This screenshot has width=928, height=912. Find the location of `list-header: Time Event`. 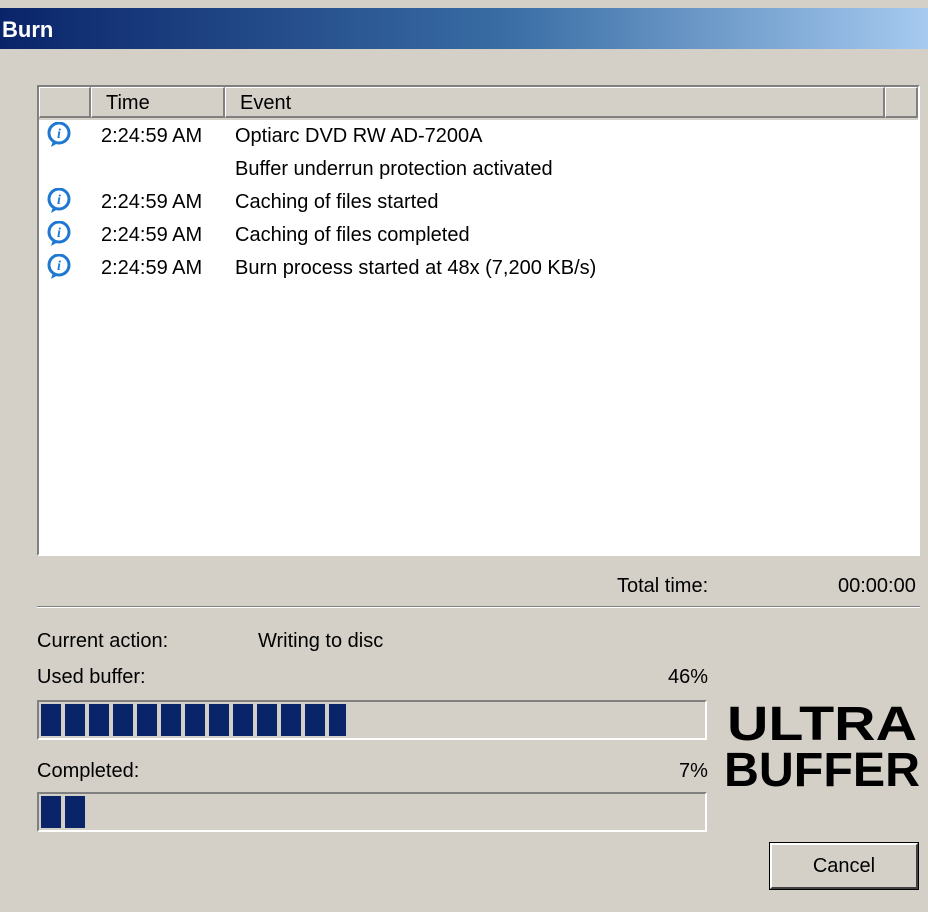

list-header: Time Event is located at coordinates (478, 103).